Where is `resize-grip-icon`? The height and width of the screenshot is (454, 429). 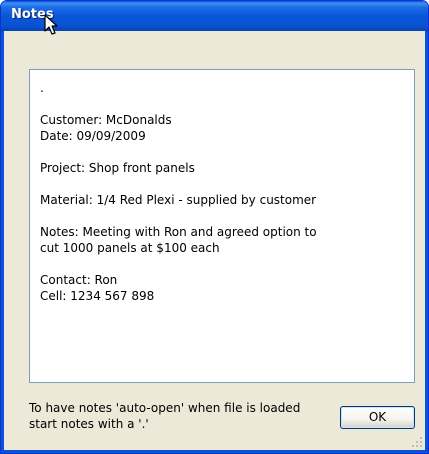
resize-grip-icon is located at coordinates (417, 442).